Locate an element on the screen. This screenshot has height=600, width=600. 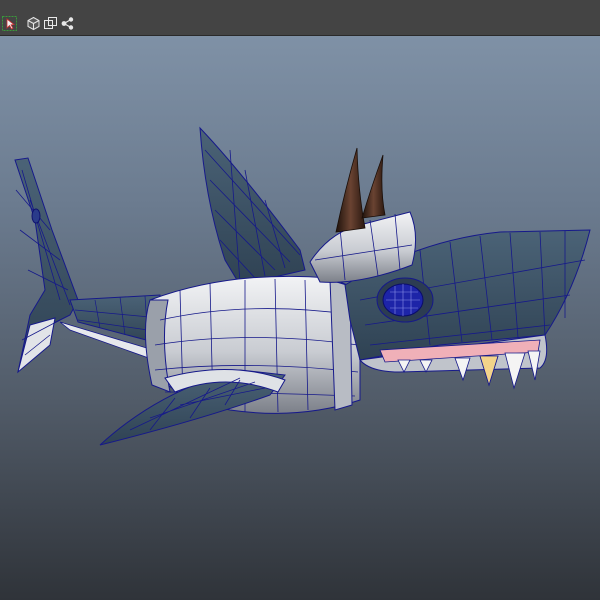
duplicate-icon is located at coordinates (50, 23).